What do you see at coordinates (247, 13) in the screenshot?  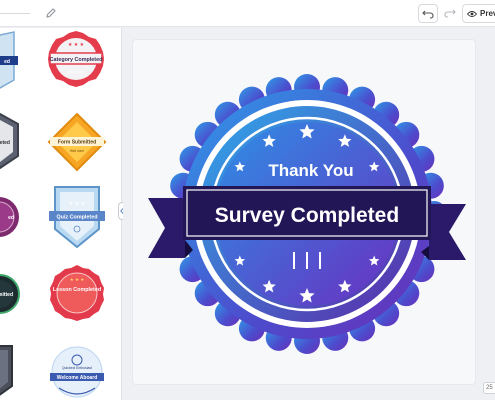 I see `top-toolbar: Previ` at bounding box center [247, 13].